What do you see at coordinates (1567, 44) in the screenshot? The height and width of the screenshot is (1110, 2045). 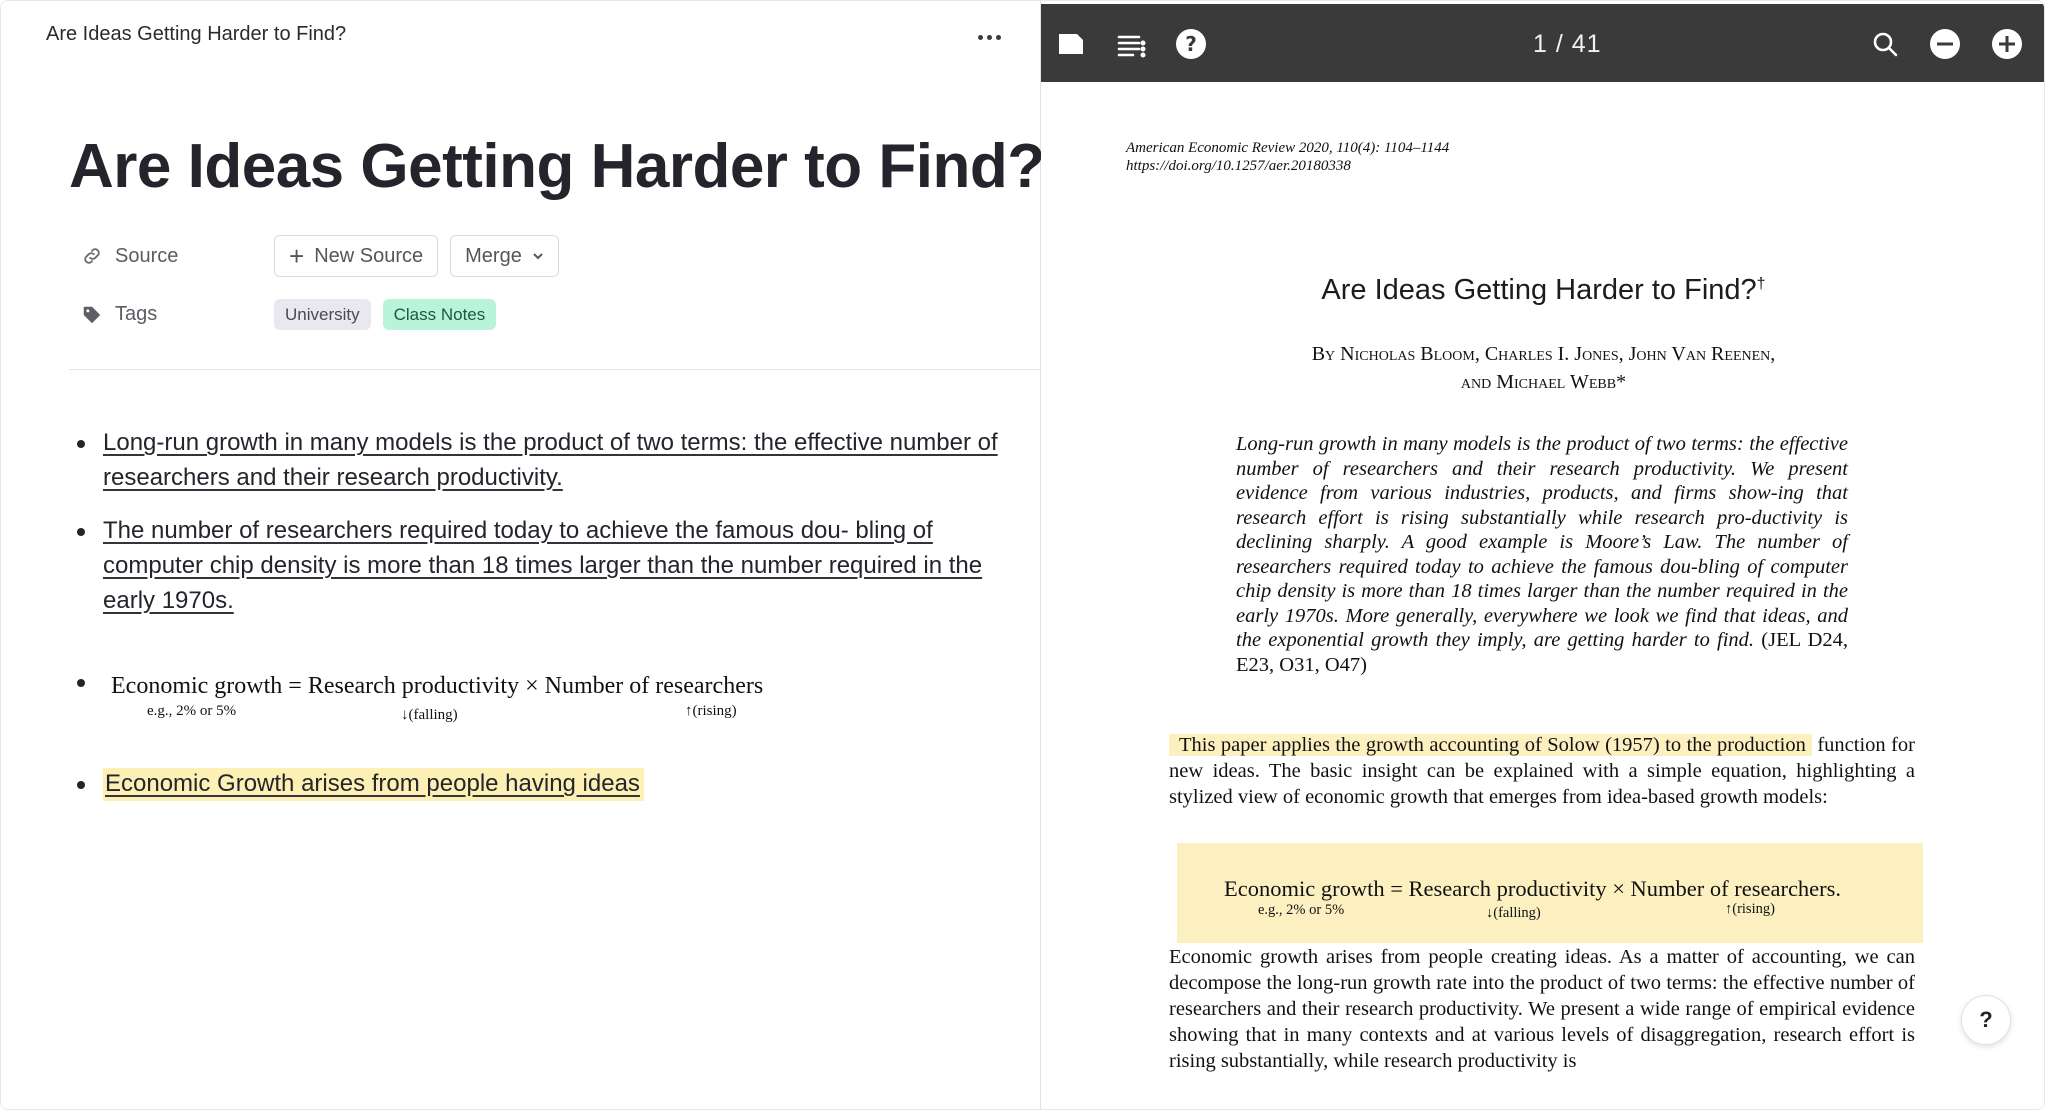 I see `page-indicator: 1 / 41` at bounding box center [1567, 44].